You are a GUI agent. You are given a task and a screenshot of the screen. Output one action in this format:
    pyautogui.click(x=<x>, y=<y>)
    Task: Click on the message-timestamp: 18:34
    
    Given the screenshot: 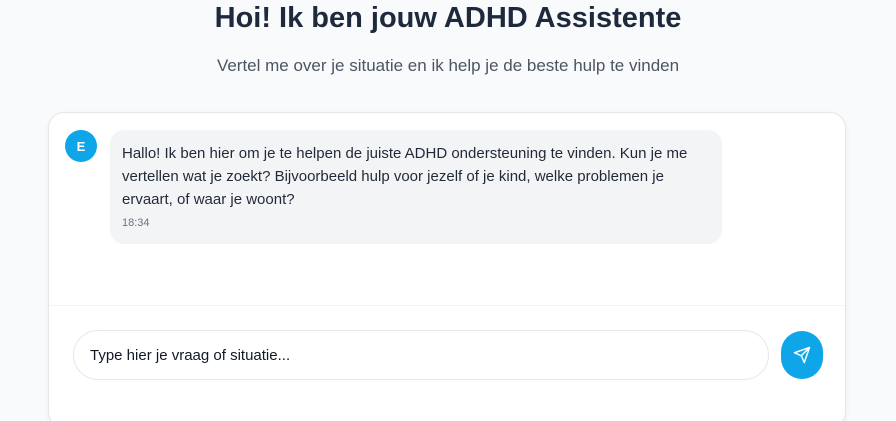 What is the action you would take?
    pyautogui.click(x=136, y=223)
    